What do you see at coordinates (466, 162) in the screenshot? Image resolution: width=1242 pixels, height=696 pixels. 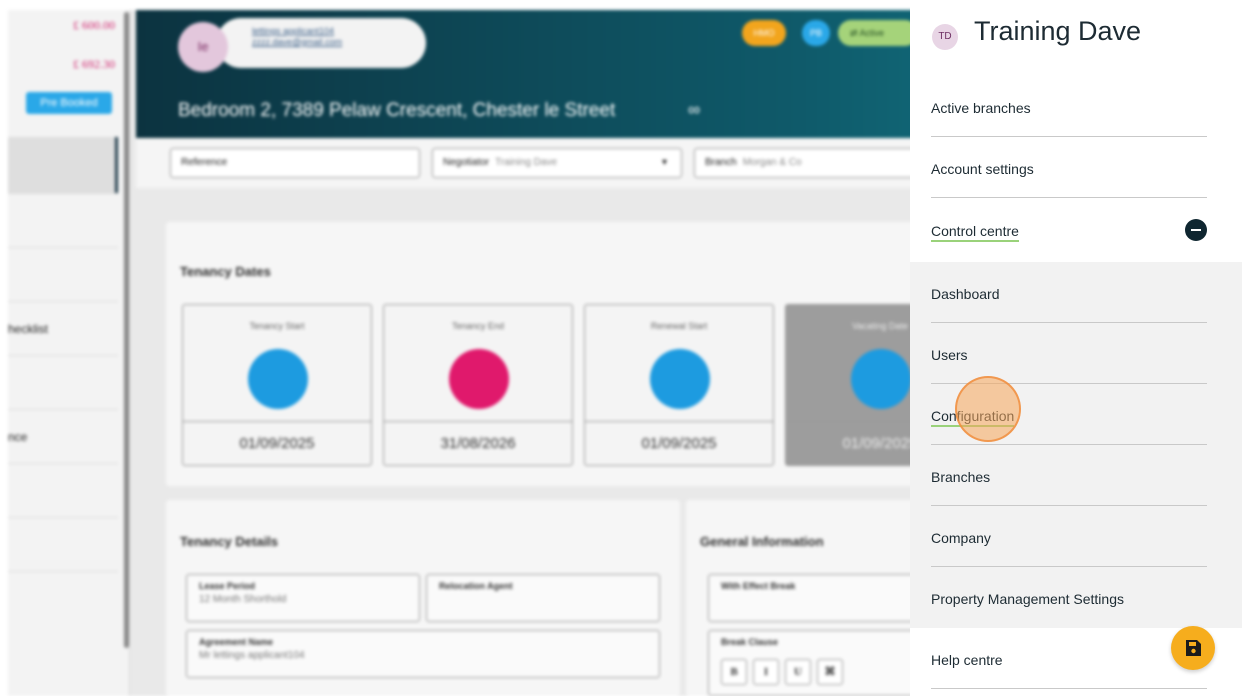 I see `negotiator-label: Negotiator` at bounding box center [466, 162].